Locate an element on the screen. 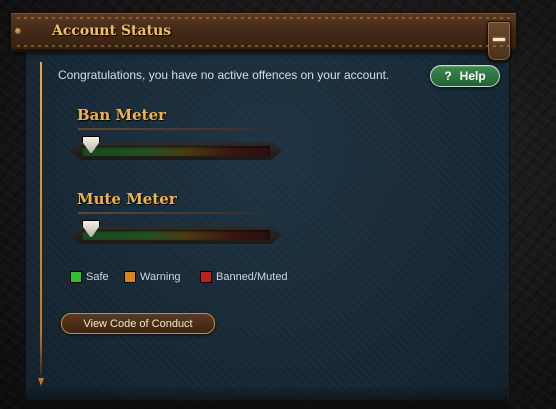  ban-meter-underline is located at coordinates (178, 129).